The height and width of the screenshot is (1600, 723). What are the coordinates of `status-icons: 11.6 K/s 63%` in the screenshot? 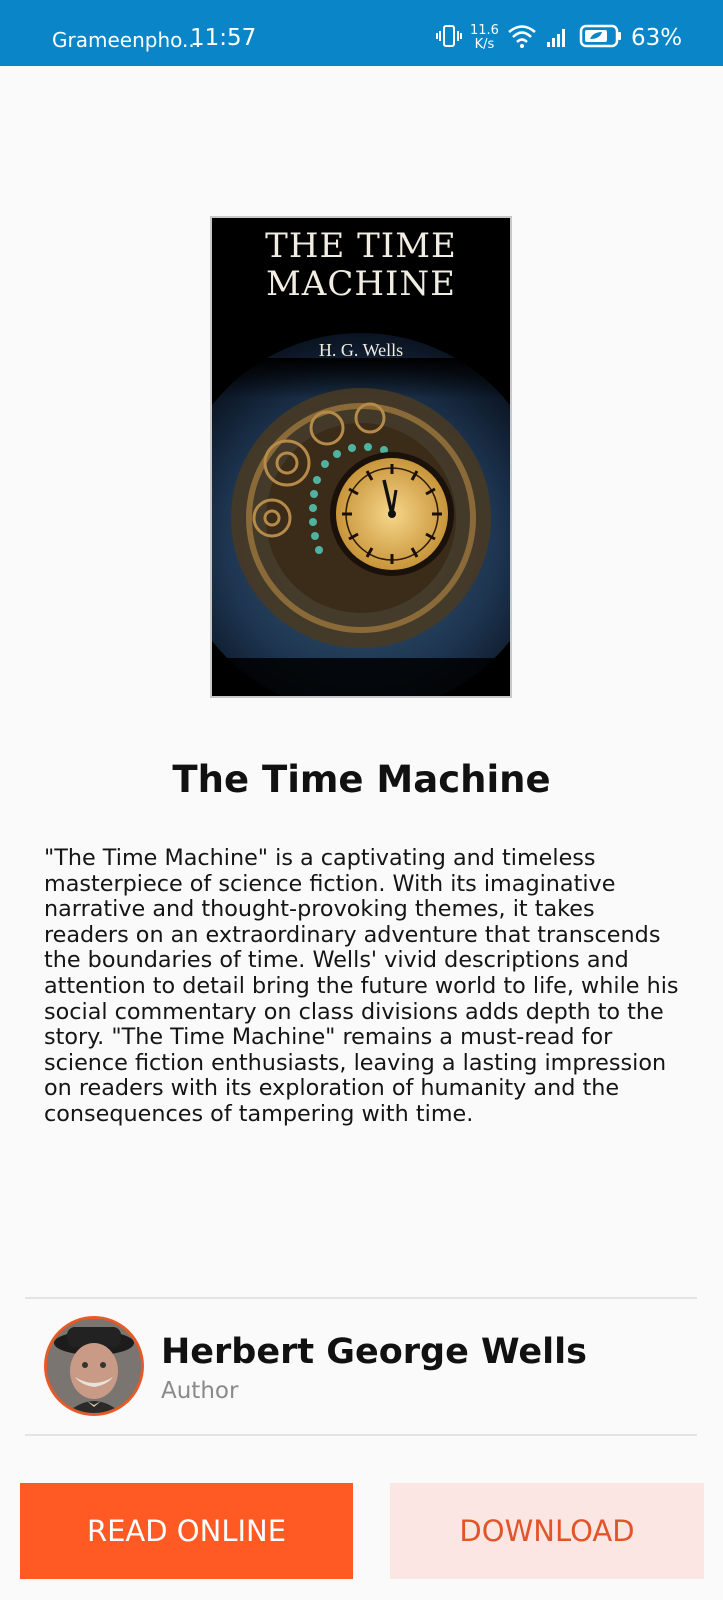 It's located at (559, 38).